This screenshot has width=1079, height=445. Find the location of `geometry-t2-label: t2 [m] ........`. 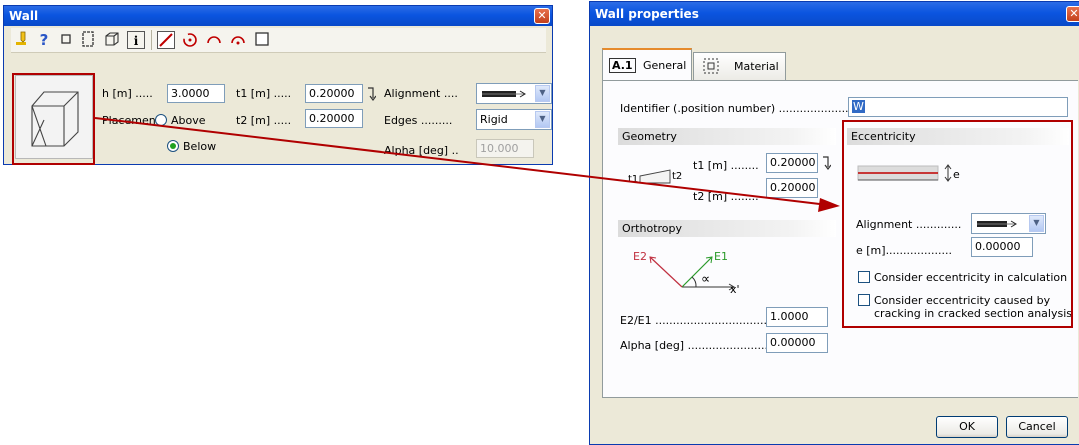

geometry-t2-label: t2 [m] ........ is located at coordinates (726, 196).